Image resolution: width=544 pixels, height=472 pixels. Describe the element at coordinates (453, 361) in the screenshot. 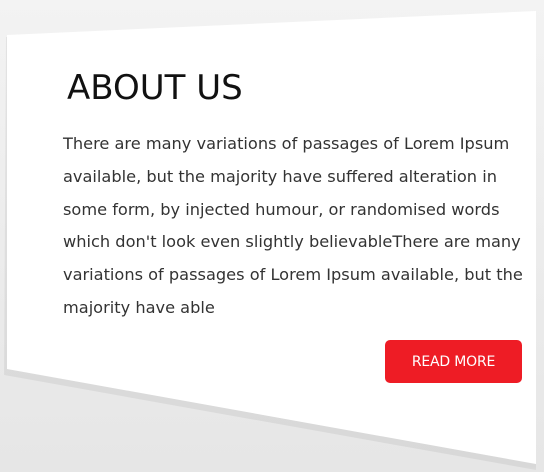

I see `read-more-button: READ MORE` at that location.